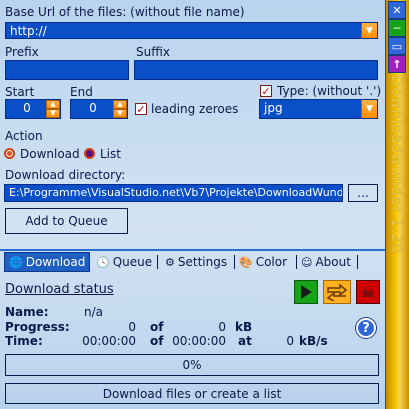 This screenshot has height=409, width=409. I want to click on tab-color: 🎨 Color, so click(263, 262).